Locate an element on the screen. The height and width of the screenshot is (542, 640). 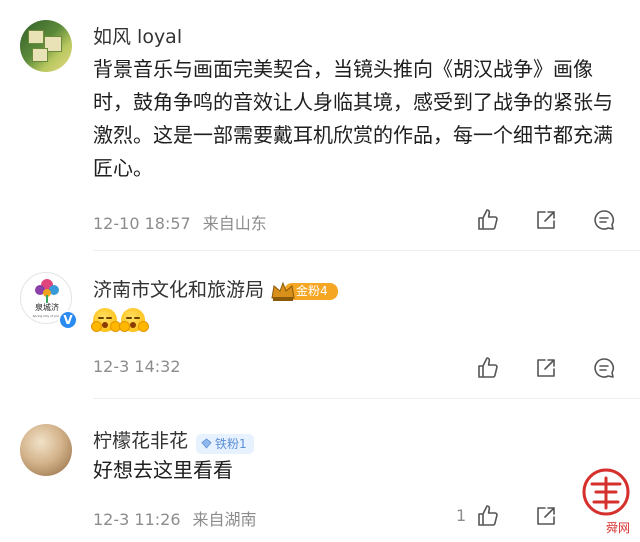
emoji-row is located at coordinates (120, 322).